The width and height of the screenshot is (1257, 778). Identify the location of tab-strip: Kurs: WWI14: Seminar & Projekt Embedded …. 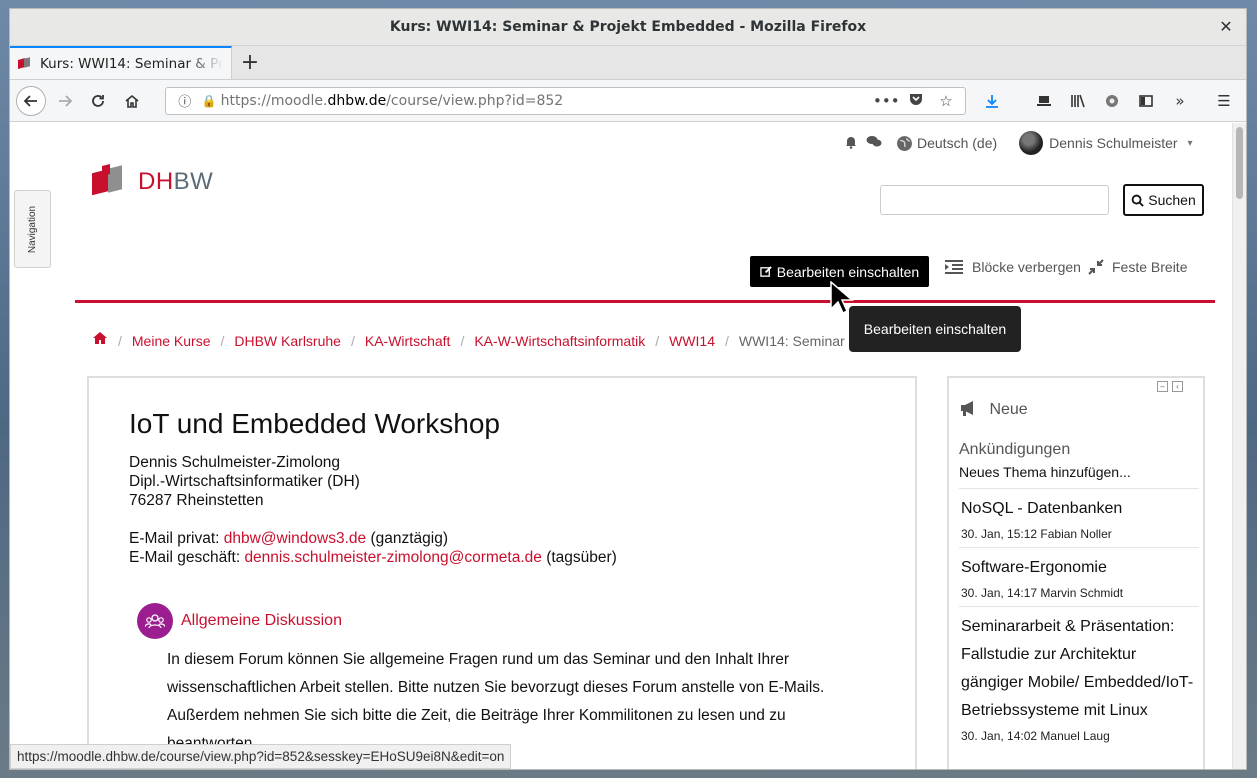
(628, 63).